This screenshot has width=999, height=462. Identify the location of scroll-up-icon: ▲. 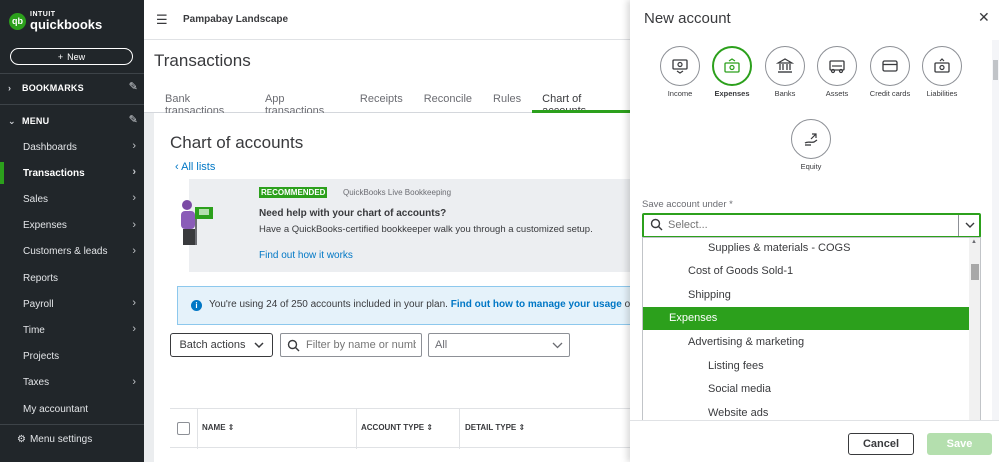
(974, 242).